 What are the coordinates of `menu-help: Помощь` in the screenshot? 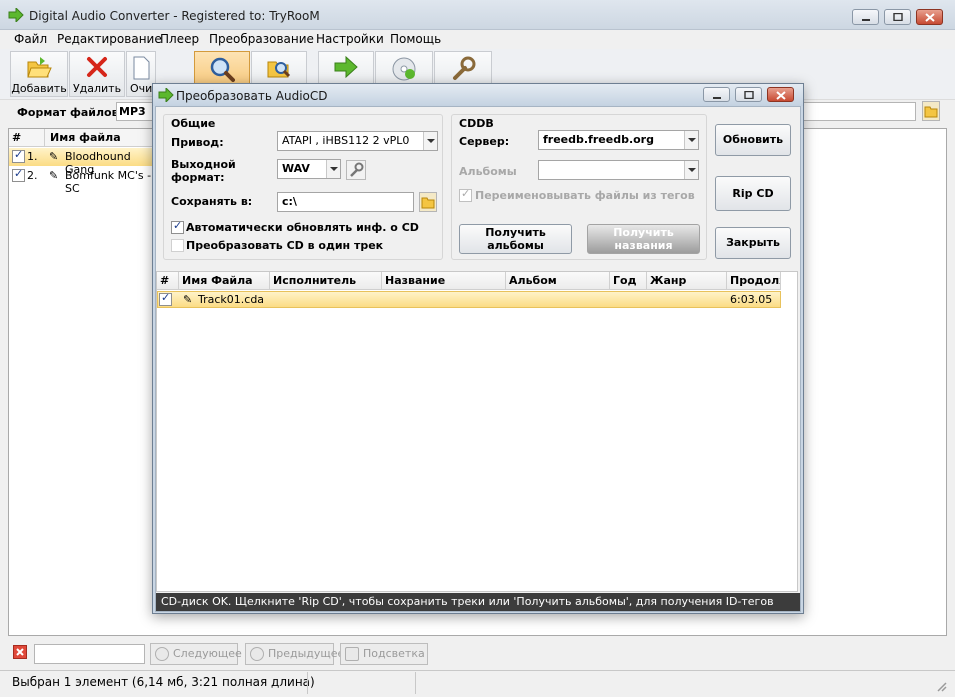 It's located at (415, 39).